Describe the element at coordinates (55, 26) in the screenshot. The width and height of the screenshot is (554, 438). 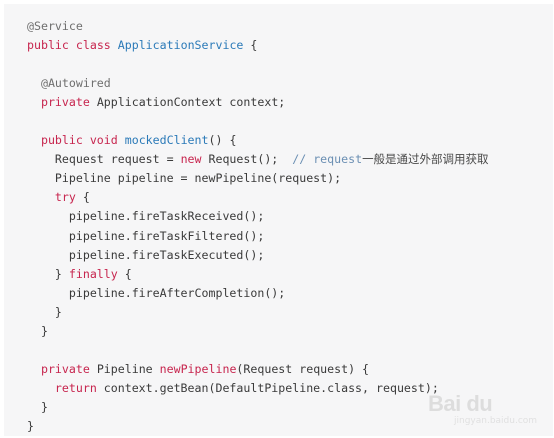
I see `code-token: @Service` at that location.